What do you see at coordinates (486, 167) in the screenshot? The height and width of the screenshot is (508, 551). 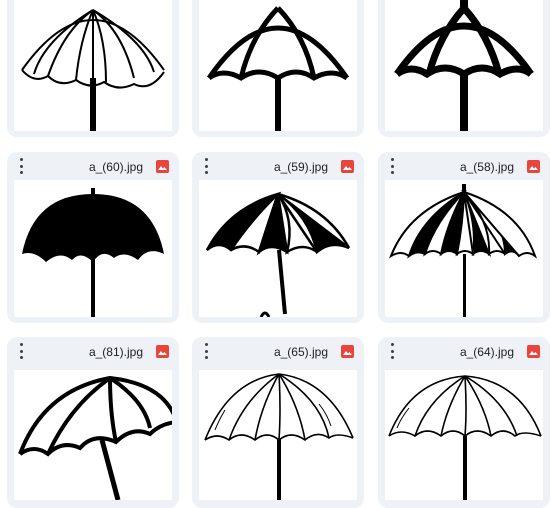 I see `file-name: a_(58).jpg` at bounding box center [486, 167].